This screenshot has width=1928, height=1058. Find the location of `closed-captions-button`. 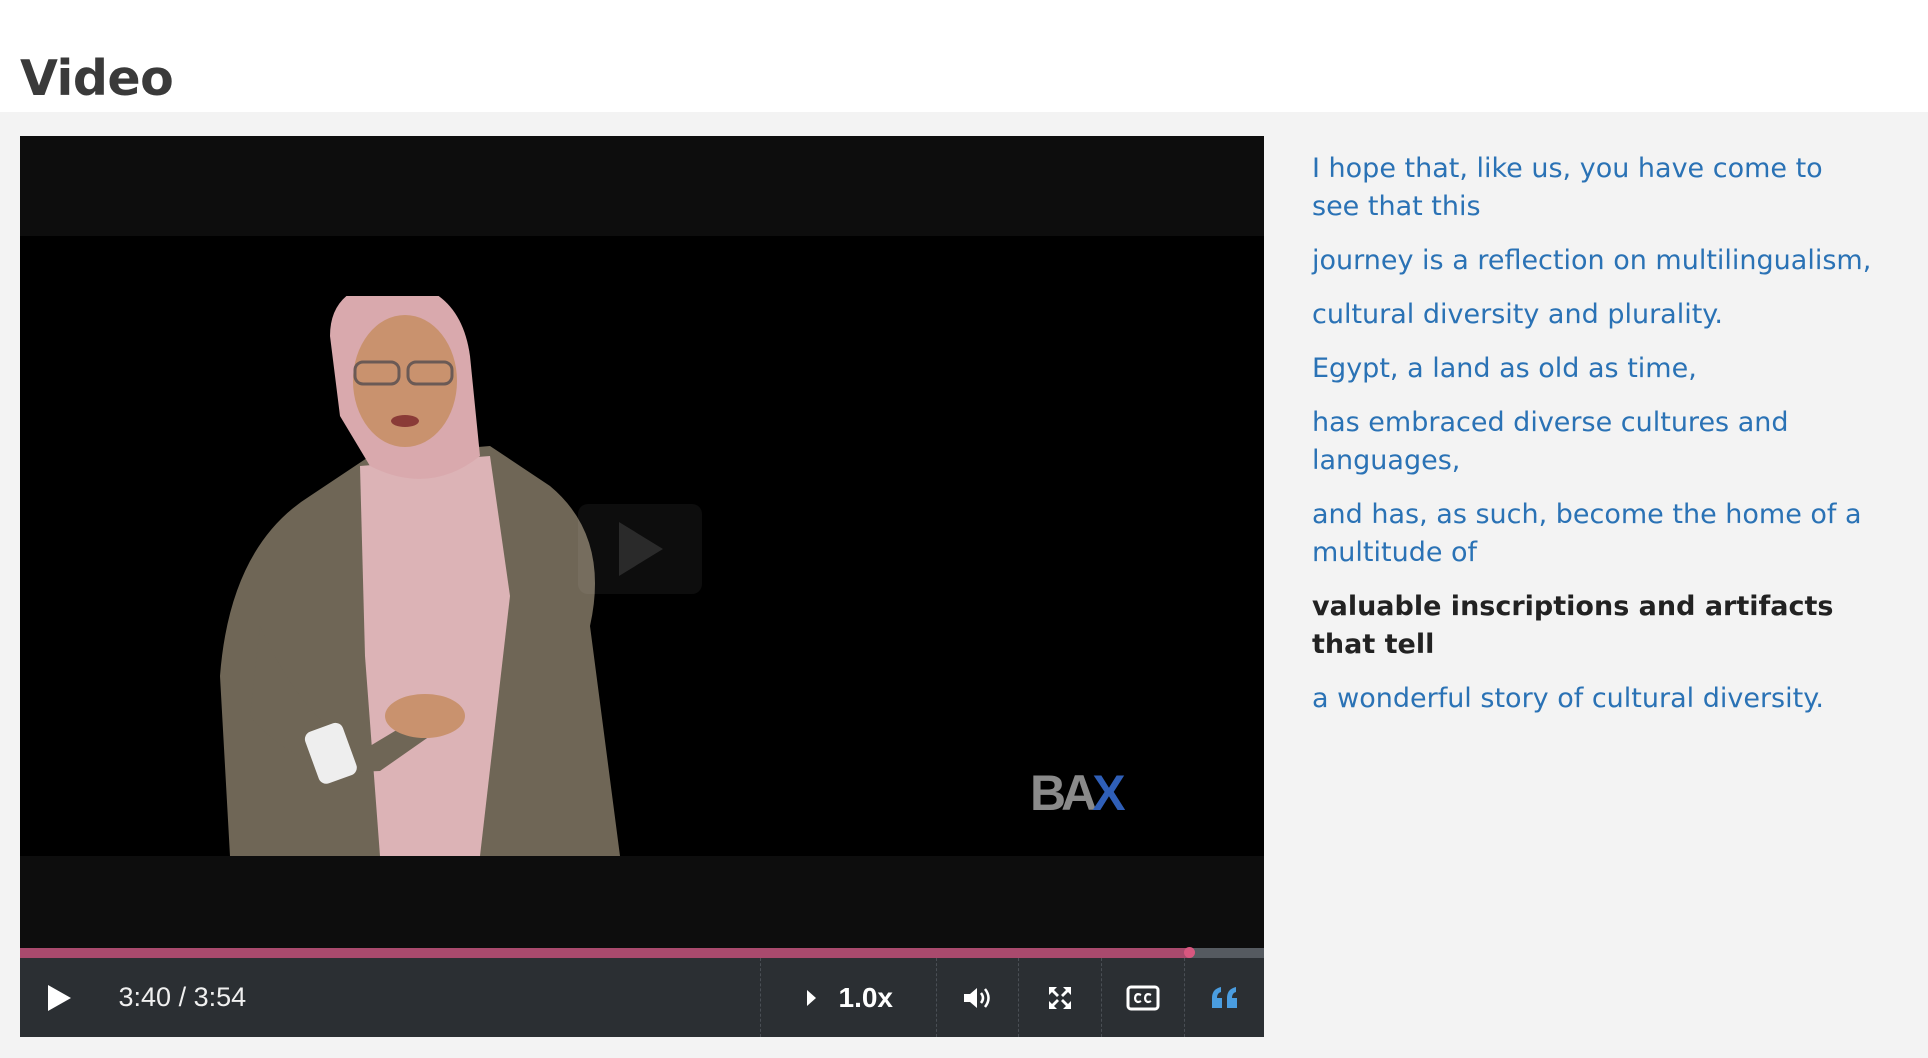

closed-captions-button is located at coordinates (1143, 997).